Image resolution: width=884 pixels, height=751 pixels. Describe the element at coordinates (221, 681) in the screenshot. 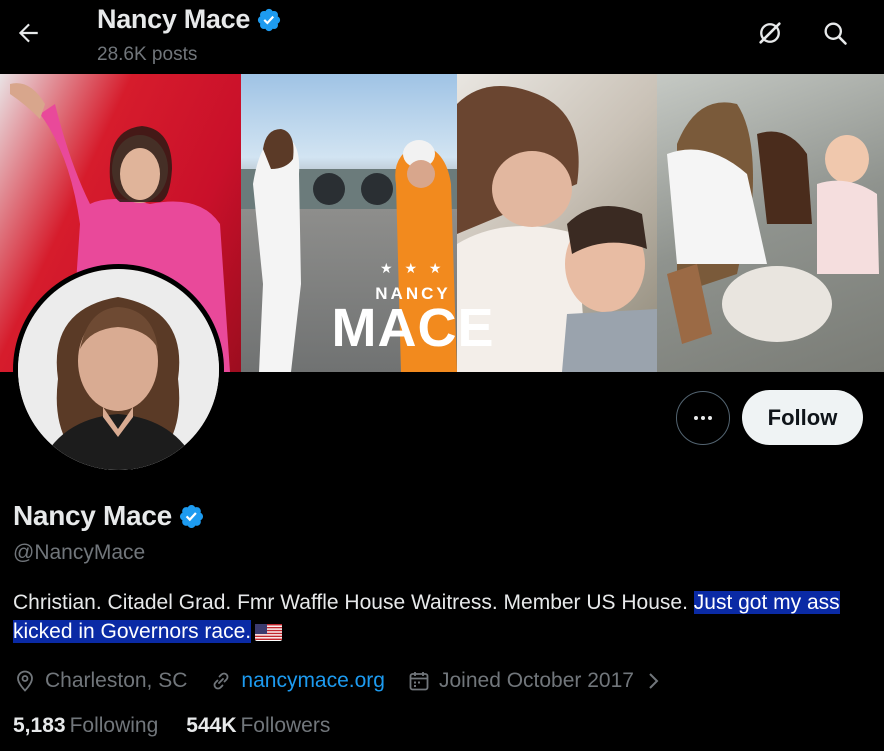

I see `link-icon` at that location.